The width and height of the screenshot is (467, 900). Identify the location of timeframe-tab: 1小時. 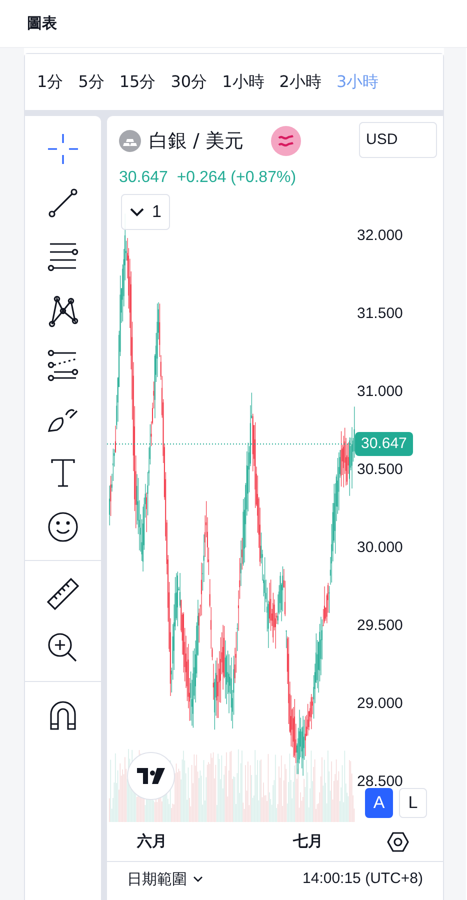
(243, 82).